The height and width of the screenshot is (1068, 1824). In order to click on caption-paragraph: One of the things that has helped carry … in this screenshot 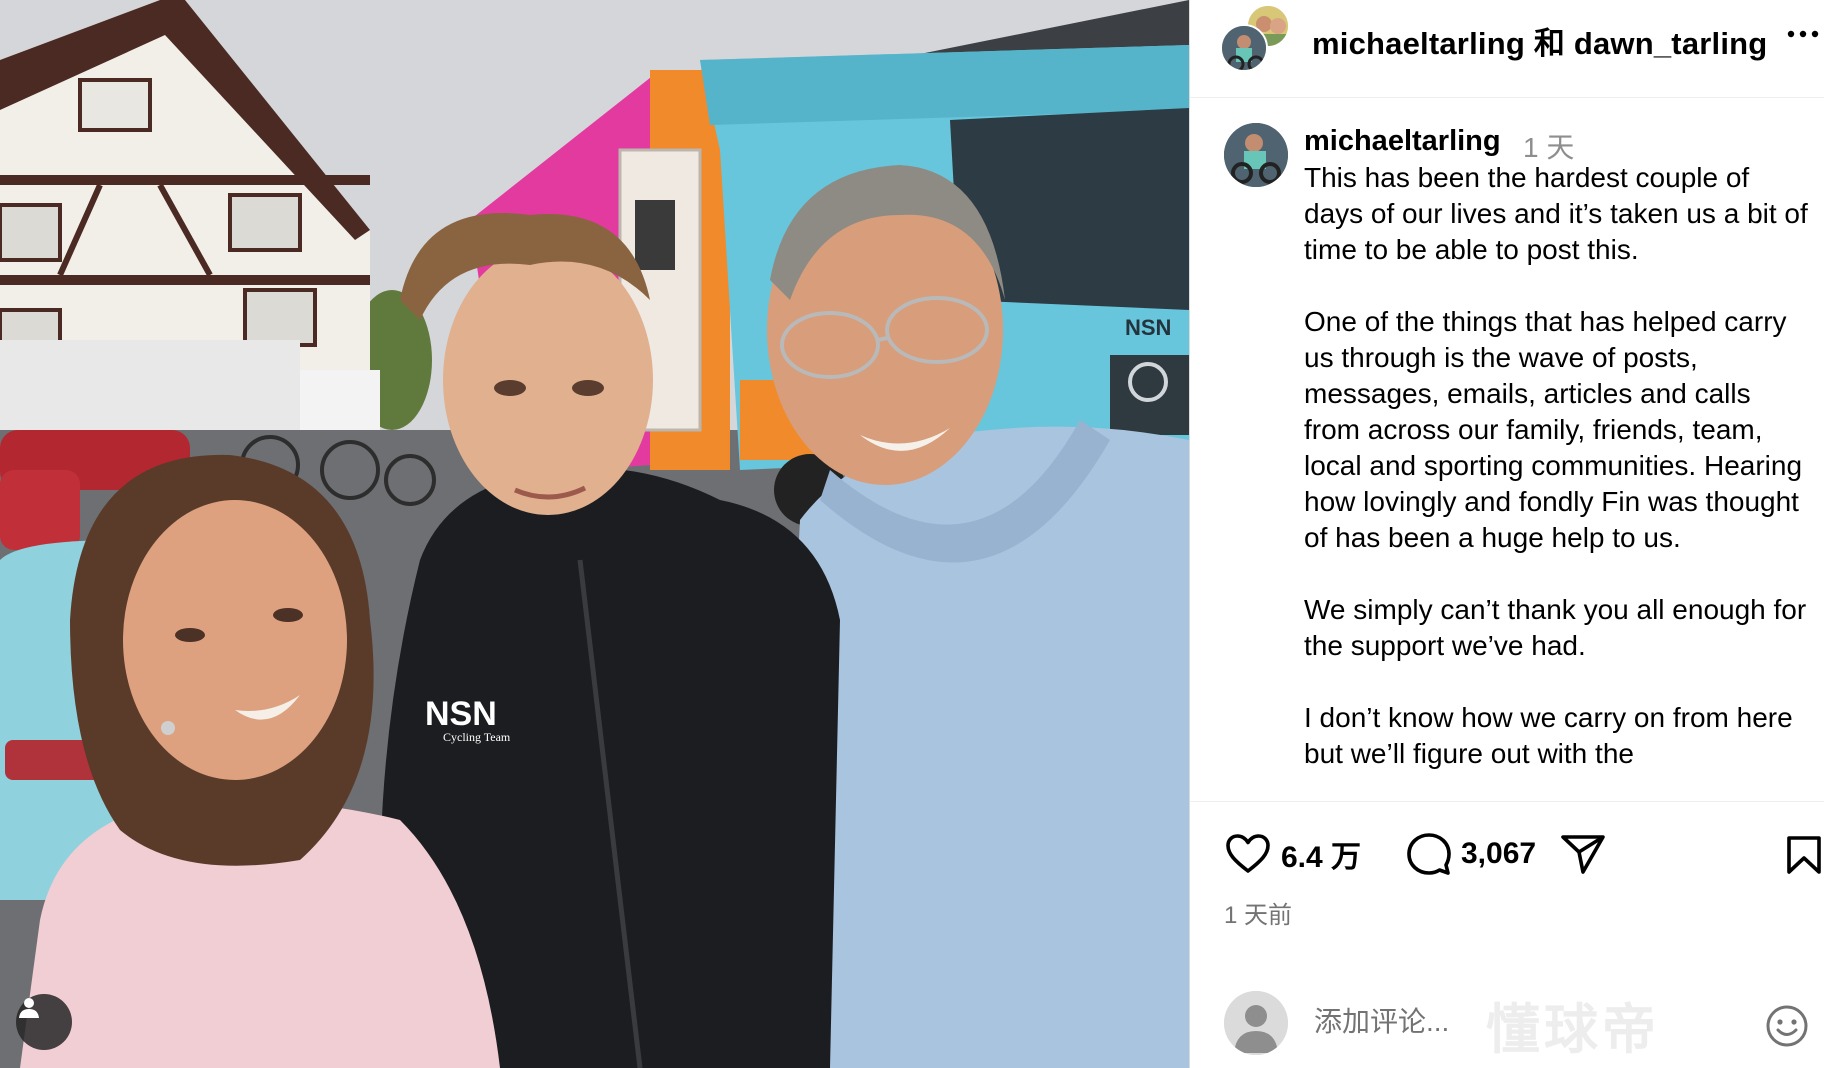, I will do `click(1553, 429)`.